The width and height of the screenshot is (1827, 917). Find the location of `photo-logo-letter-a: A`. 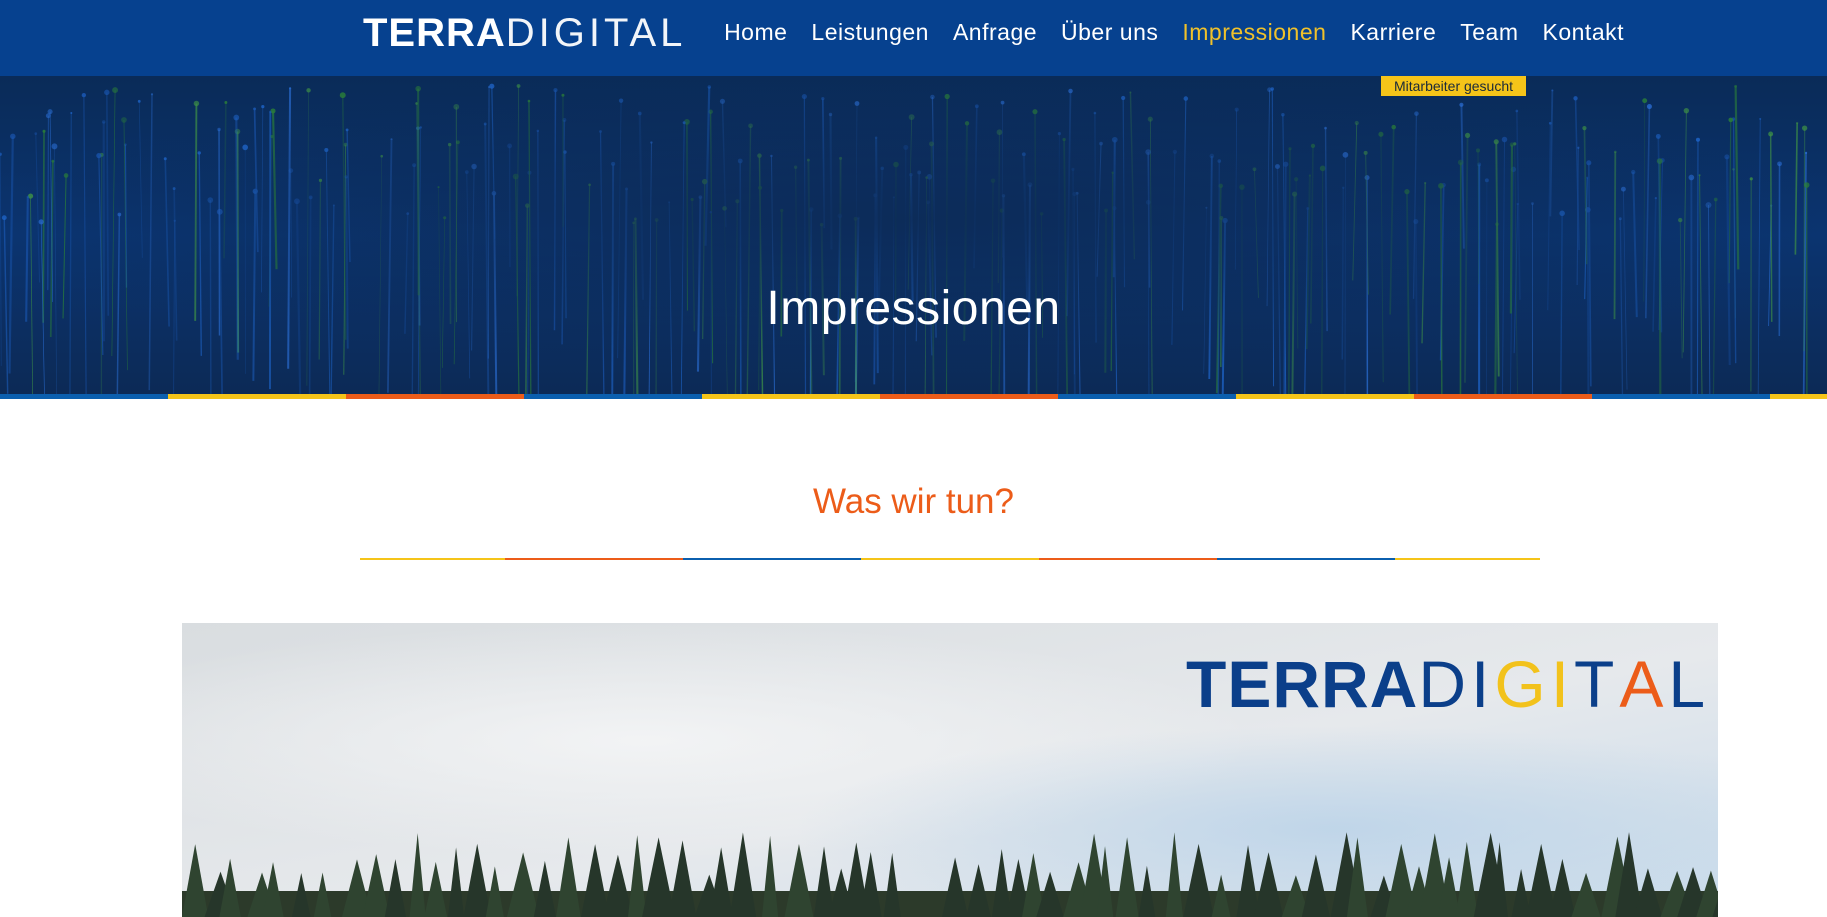

photo-logo-letter-a: A is located at coordinates (1644, 684).